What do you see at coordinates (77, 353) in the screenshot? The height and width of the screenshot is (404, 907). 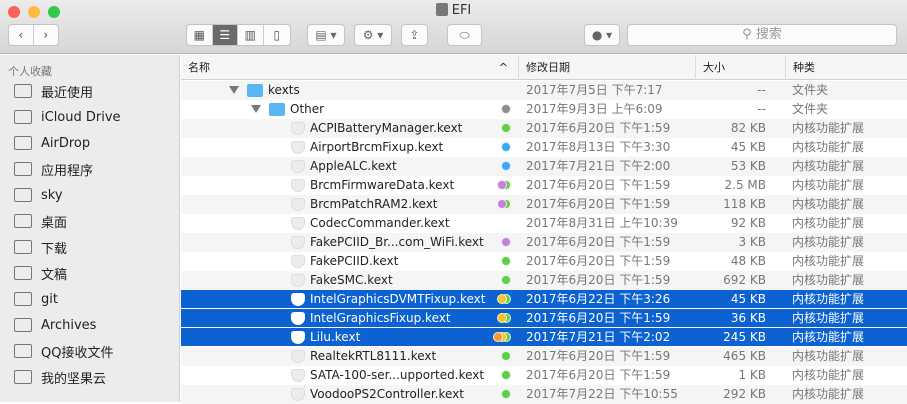 I see `sidebar-item-label: QQ接收文件` at bounding box center [77, 353].